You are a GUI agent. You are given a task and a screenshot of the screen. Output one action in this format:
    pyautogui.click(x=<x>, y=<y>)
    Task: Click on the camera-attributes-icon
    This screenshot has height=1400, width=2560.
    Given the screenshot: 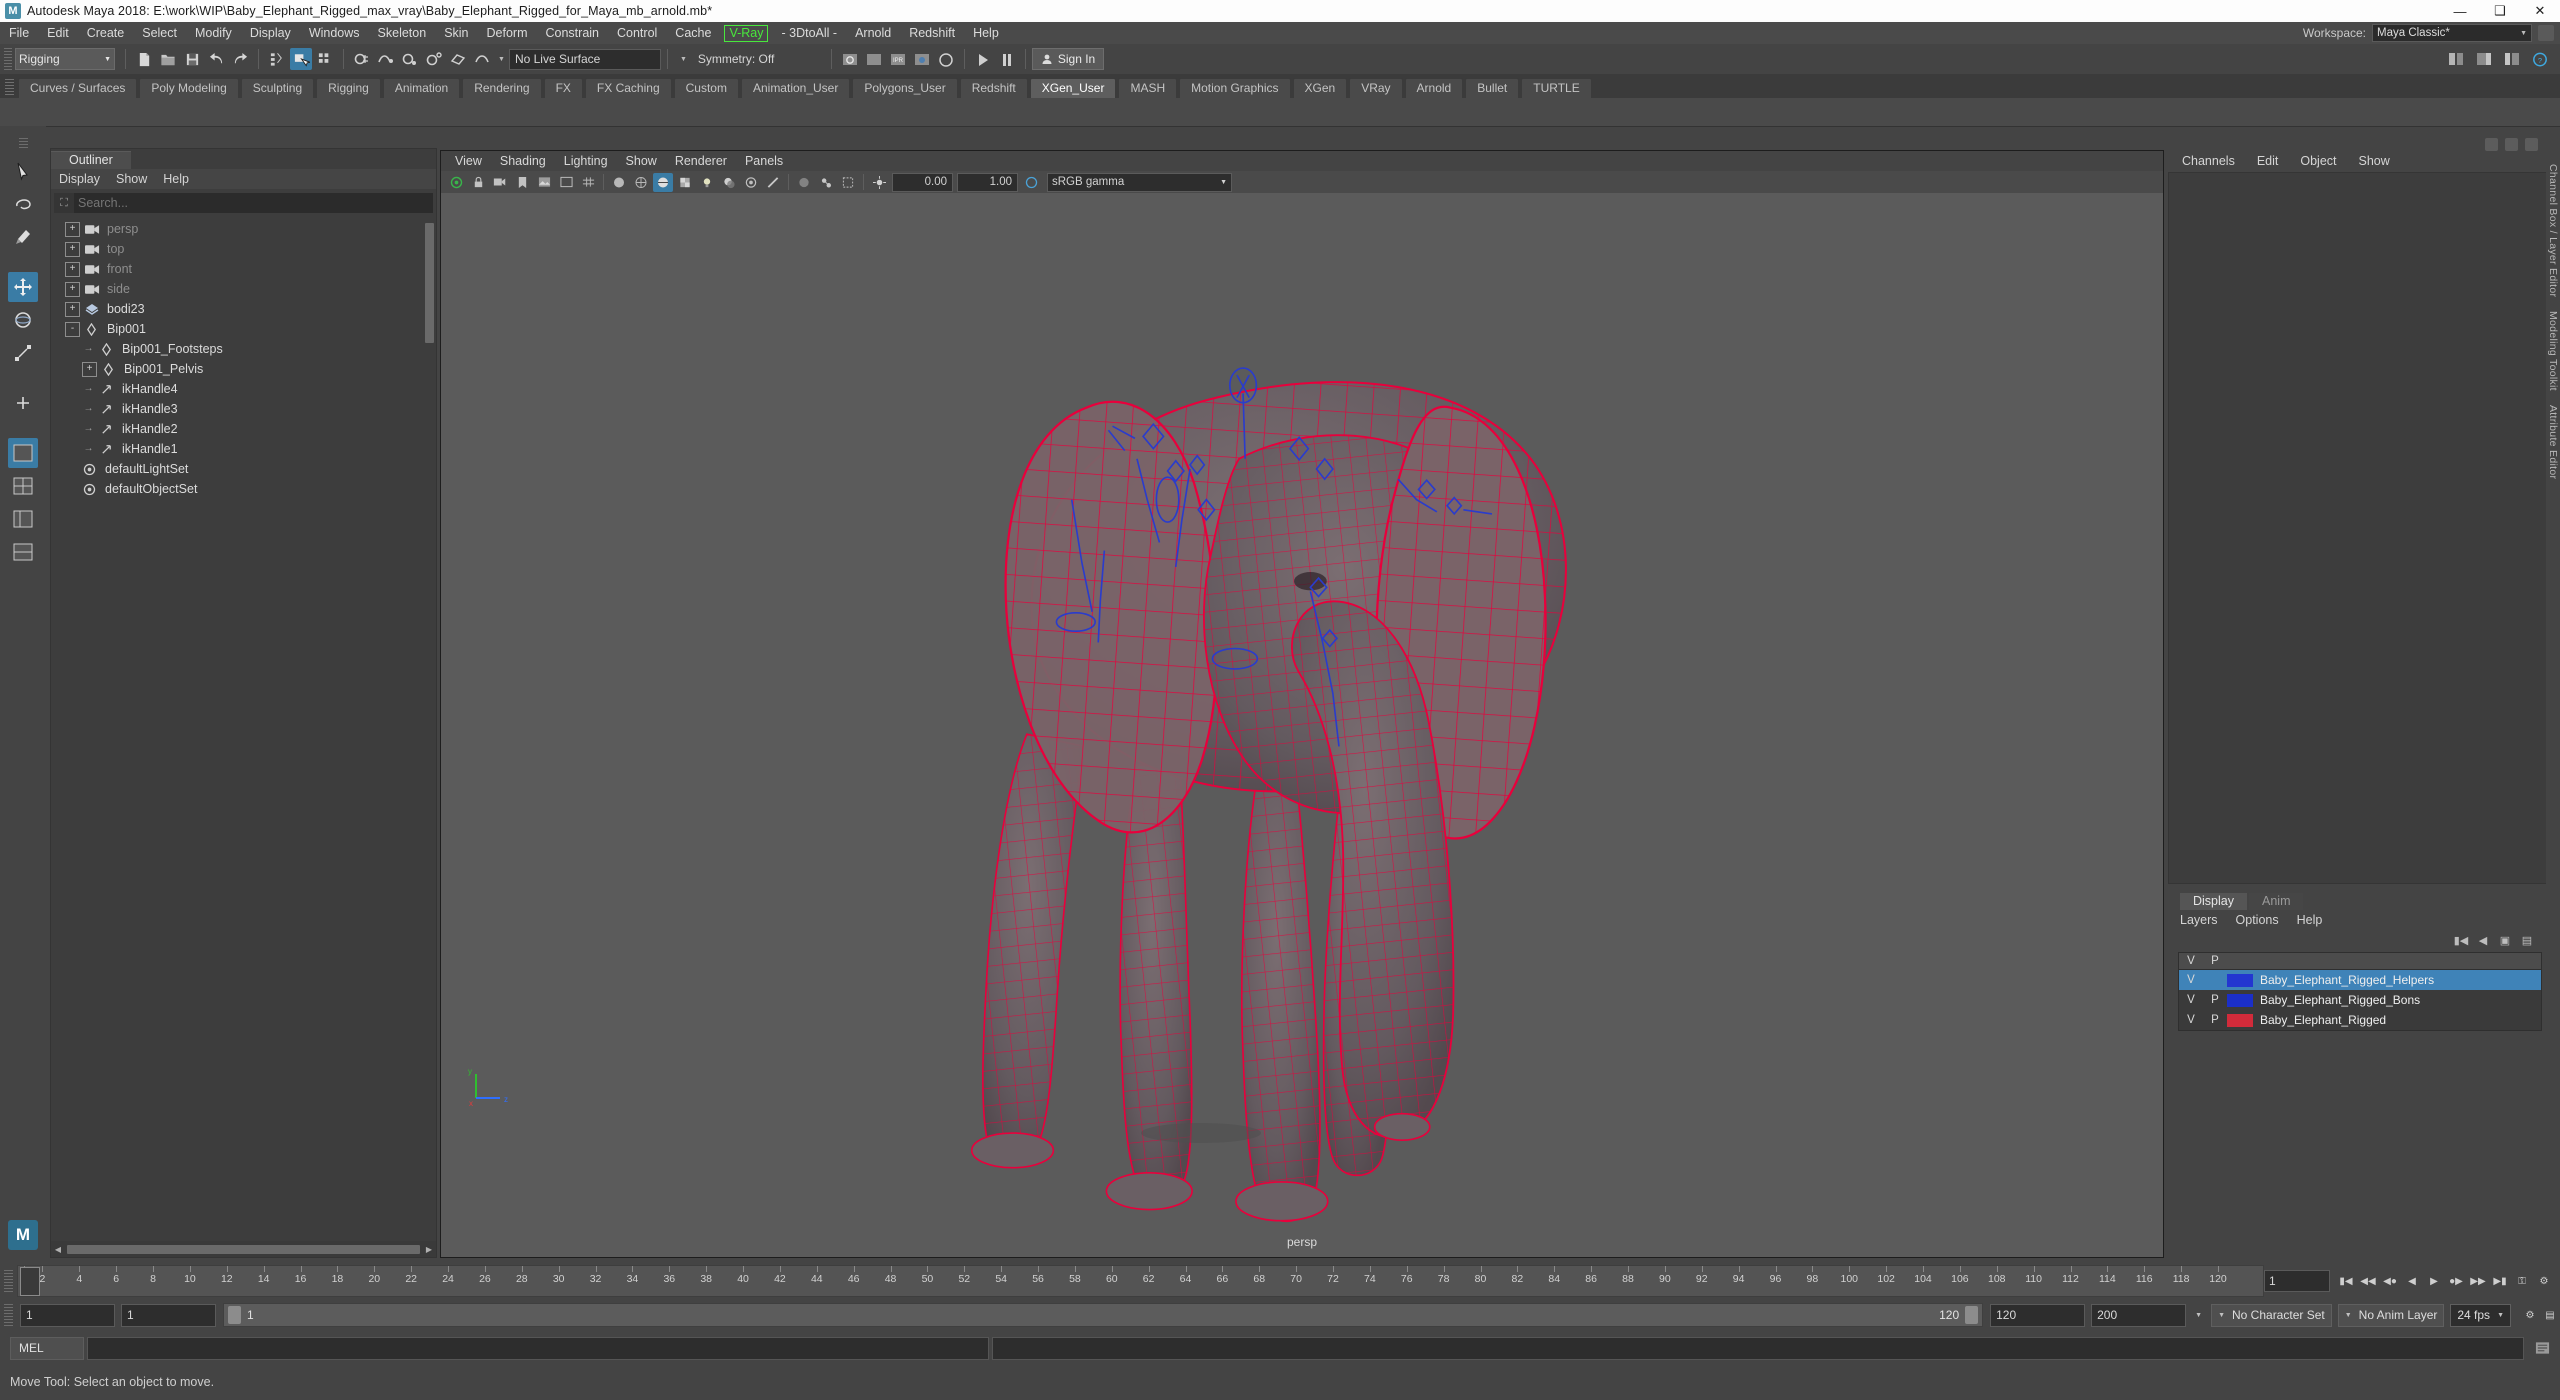 What is the action you would take?
    pyautogui.click(x=500, y=182)
    